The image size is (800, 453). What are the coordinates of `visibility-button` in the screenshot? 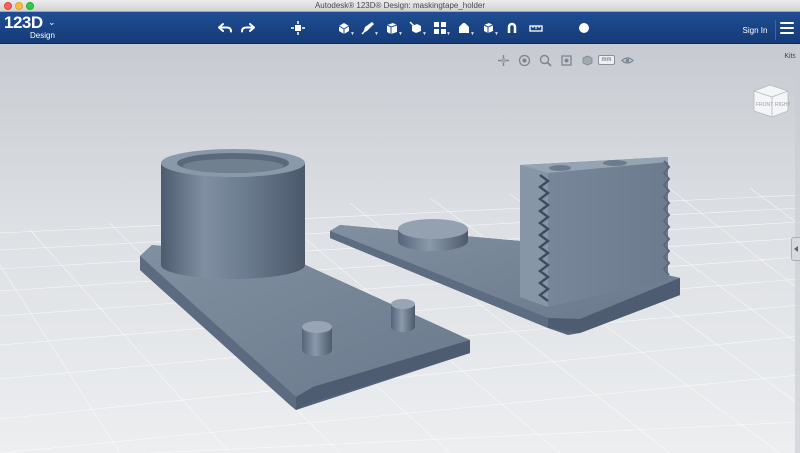 It's located at (627, 60).